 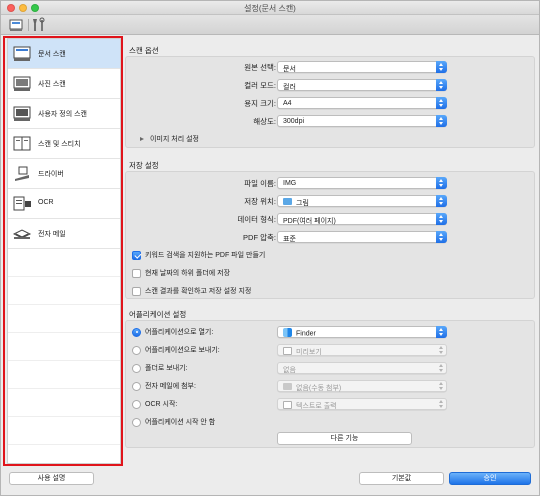 What do you see at coordinates (136, 255) in the screenshot?
I see `checkbox-checked-icon` at bounding box center [136, 255].